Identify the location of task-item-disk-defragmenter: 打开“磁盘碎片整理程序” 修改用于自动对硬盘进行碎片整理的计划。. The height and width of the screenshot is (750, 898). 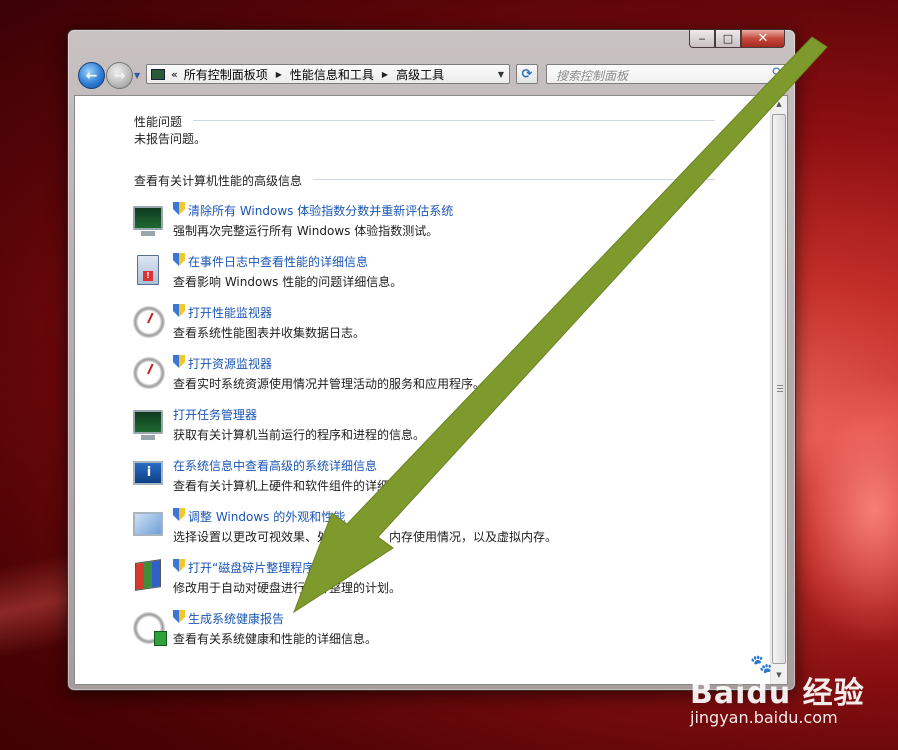
(433, 581).